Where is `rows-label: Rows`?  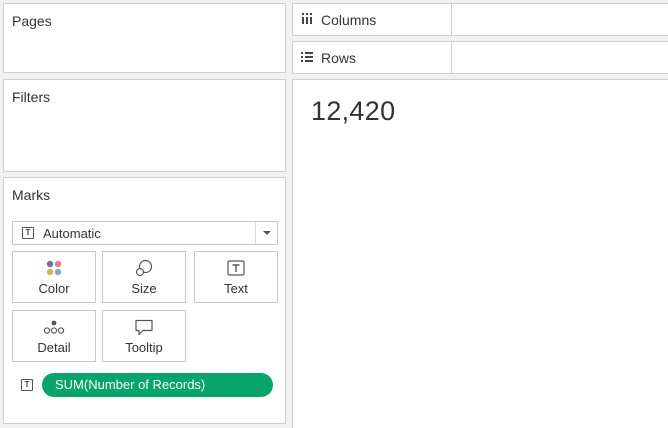 rows-label: Rows is located at coordinates (339, 57).